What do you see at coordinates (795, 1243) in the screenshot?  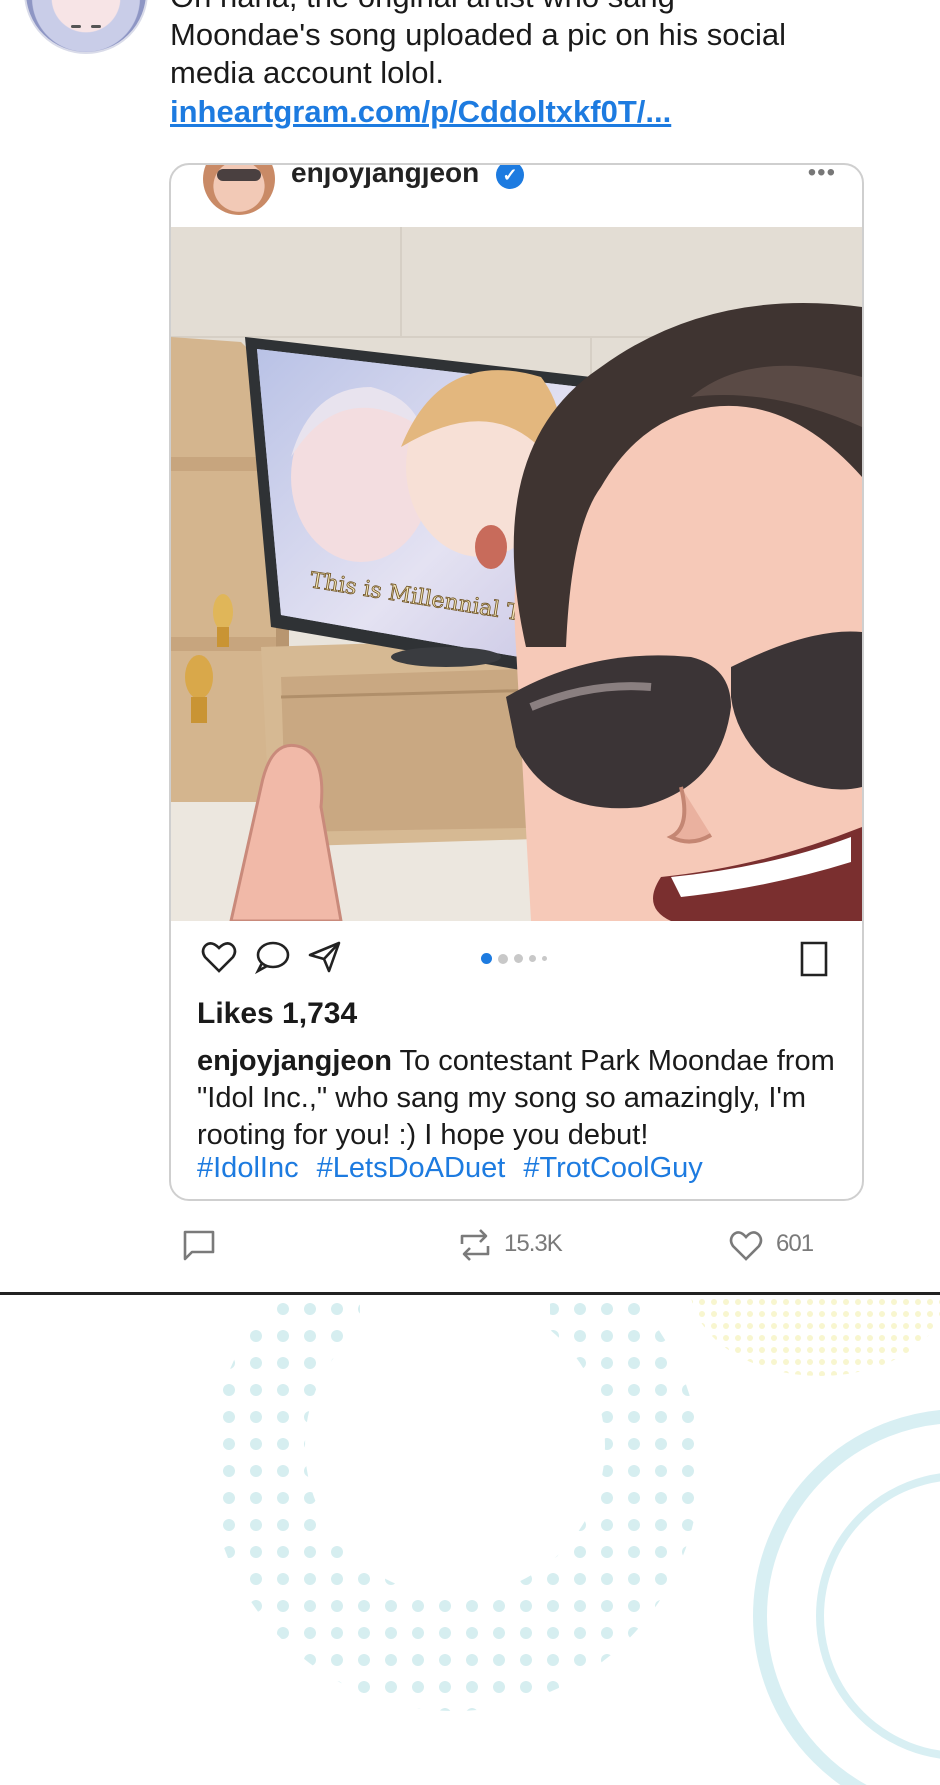 I see `like-count: 601` at bounding box center [795, 1243].